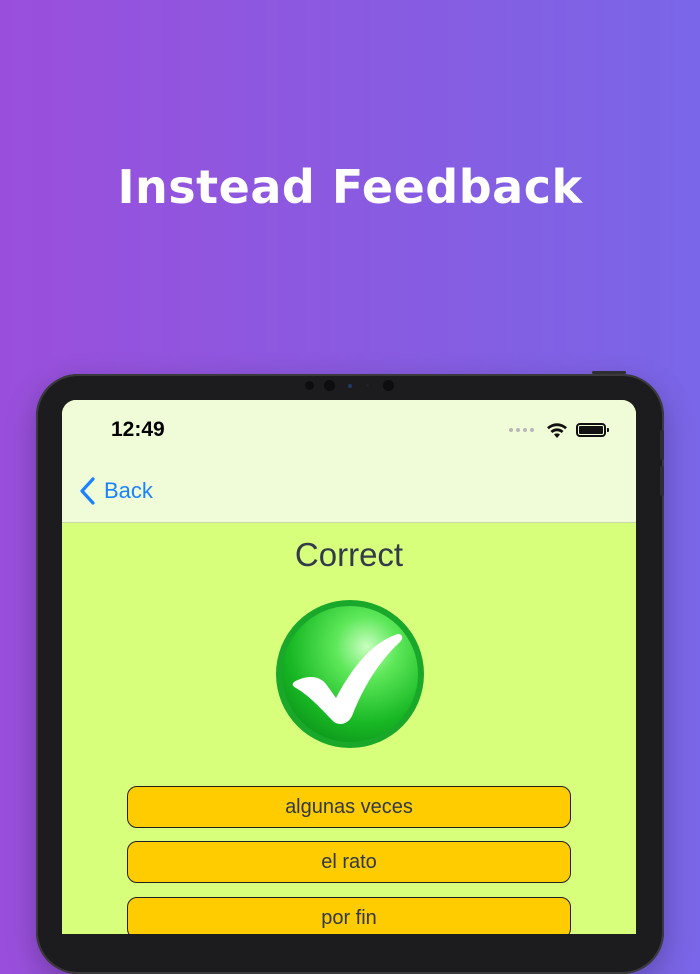  I want to click on wifi-icon, so click(557, 430).